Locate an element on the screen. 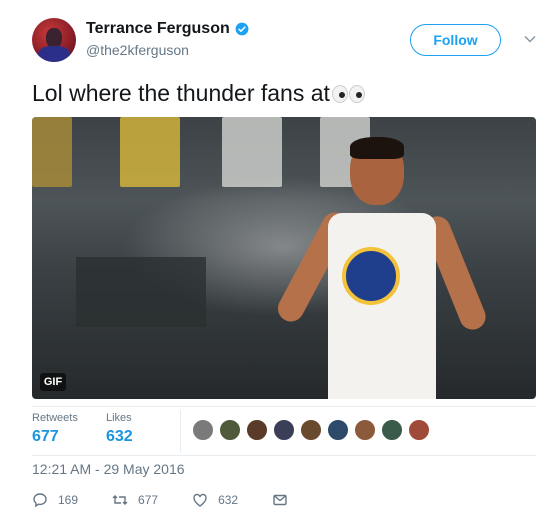  name-row: Terrance Ferguson is located at coordinates (167, 29).